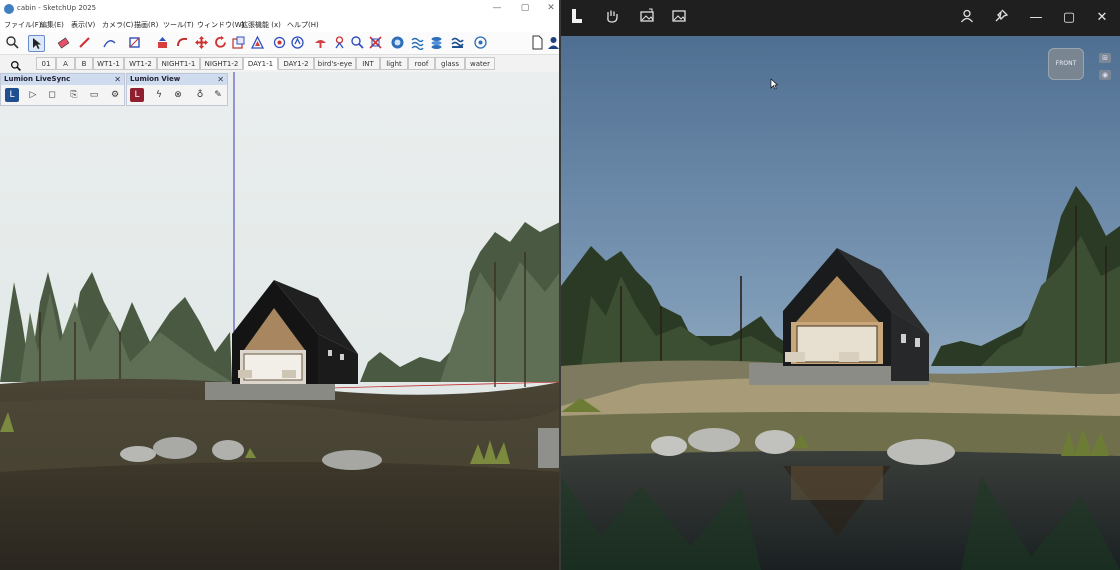  What do you see at coordinates (9, 9) in the screenshot?
I see `sketchup-app-icon` at bounding box center [9, 9].